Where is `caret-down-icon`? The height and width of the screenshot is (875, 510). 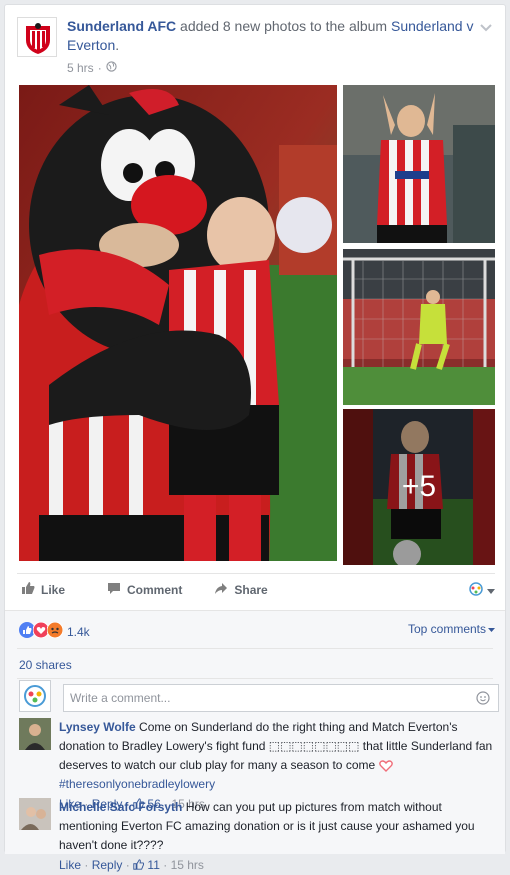 caret-down-icon is located at coordinates (491, 629).